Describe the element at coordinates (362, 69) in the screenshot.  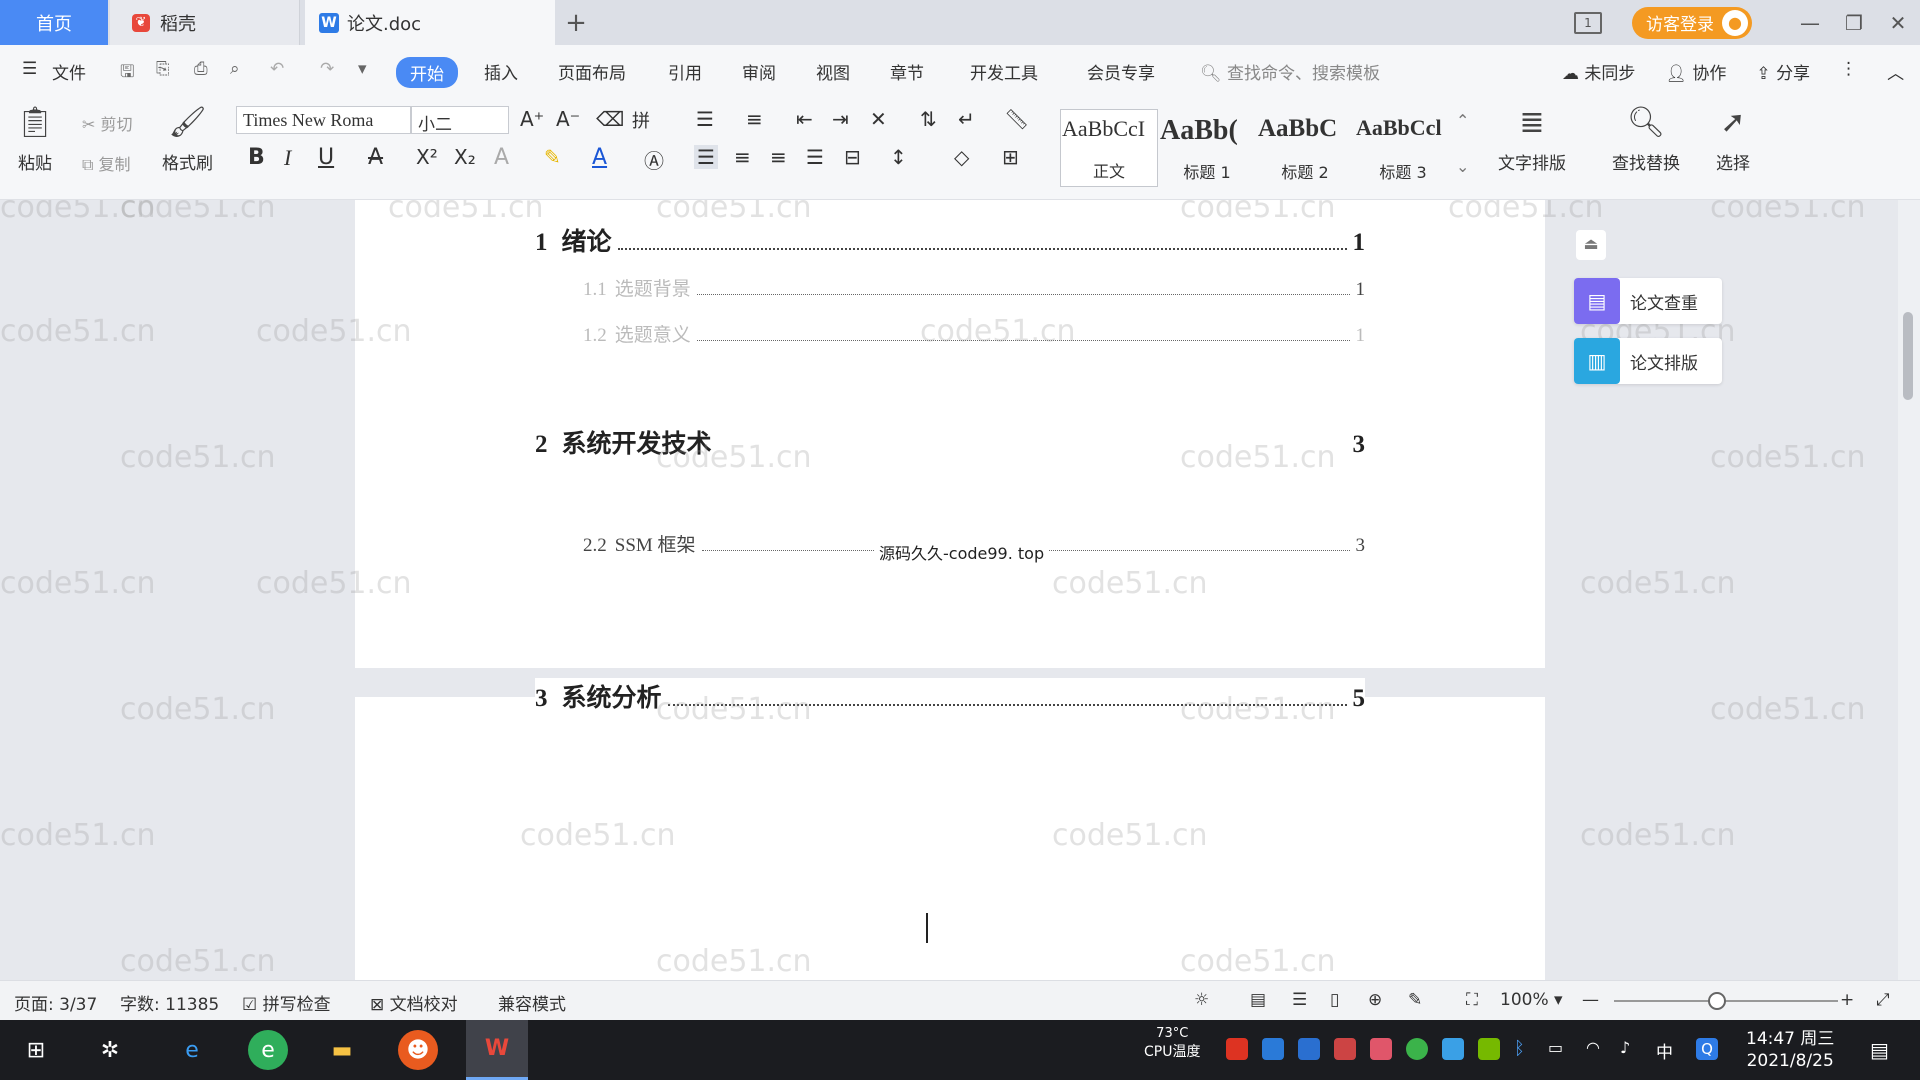
I see `quick-access-dropdown-icon: ▾` at that location.